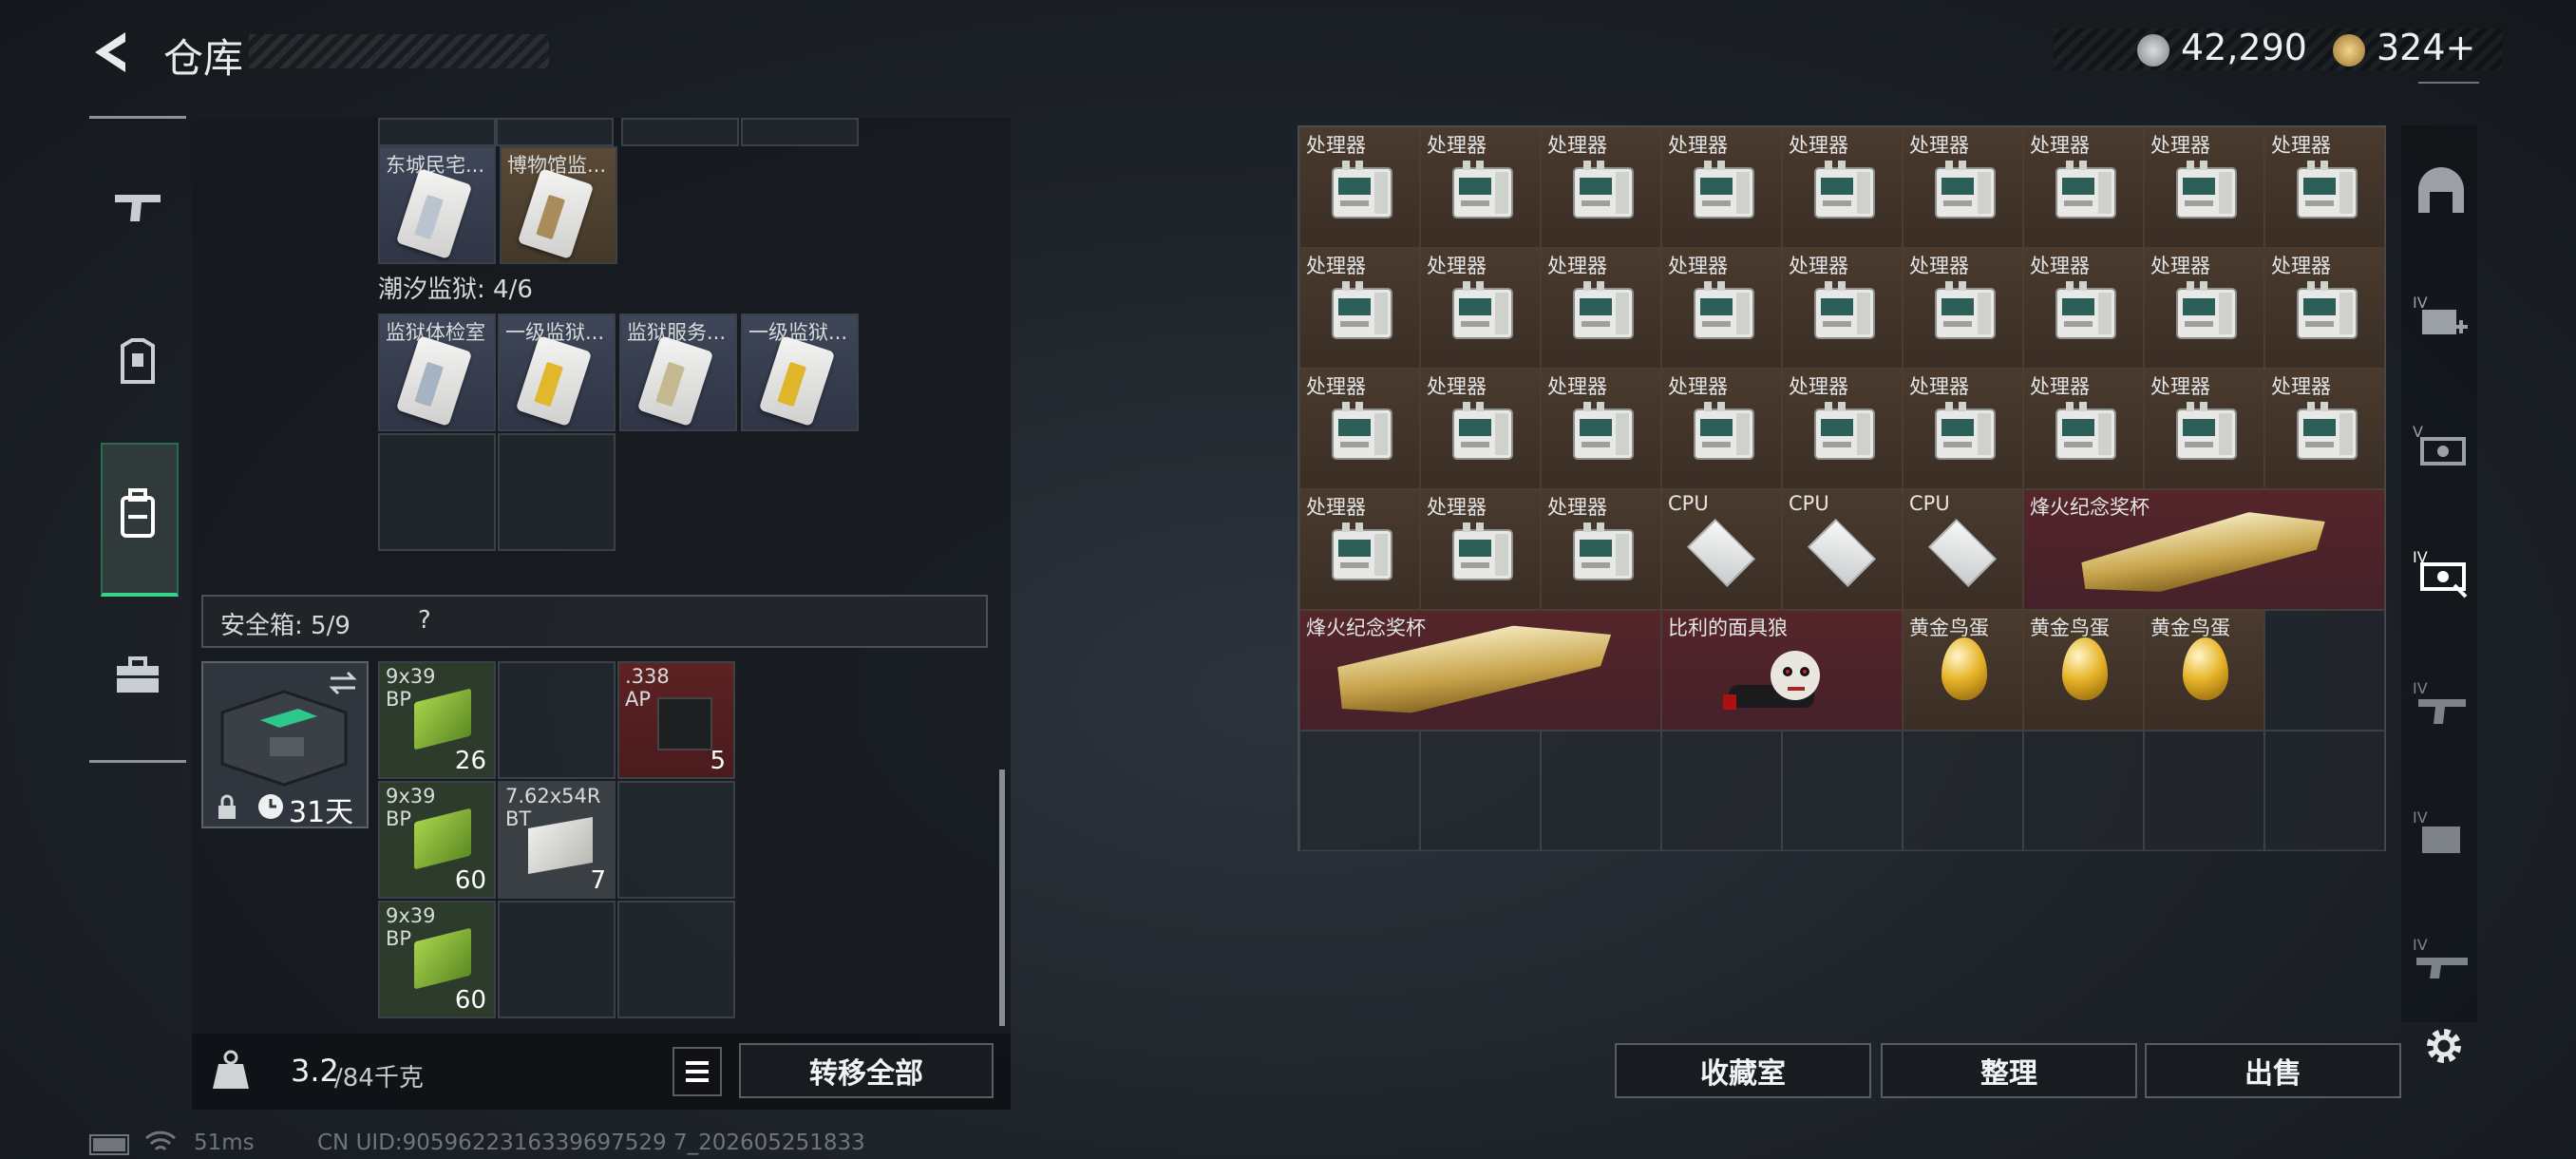 This screenshot has width=2576, height=1159. I want to click on ammo-slot: 9x39 BP 26, so click(437, 720).